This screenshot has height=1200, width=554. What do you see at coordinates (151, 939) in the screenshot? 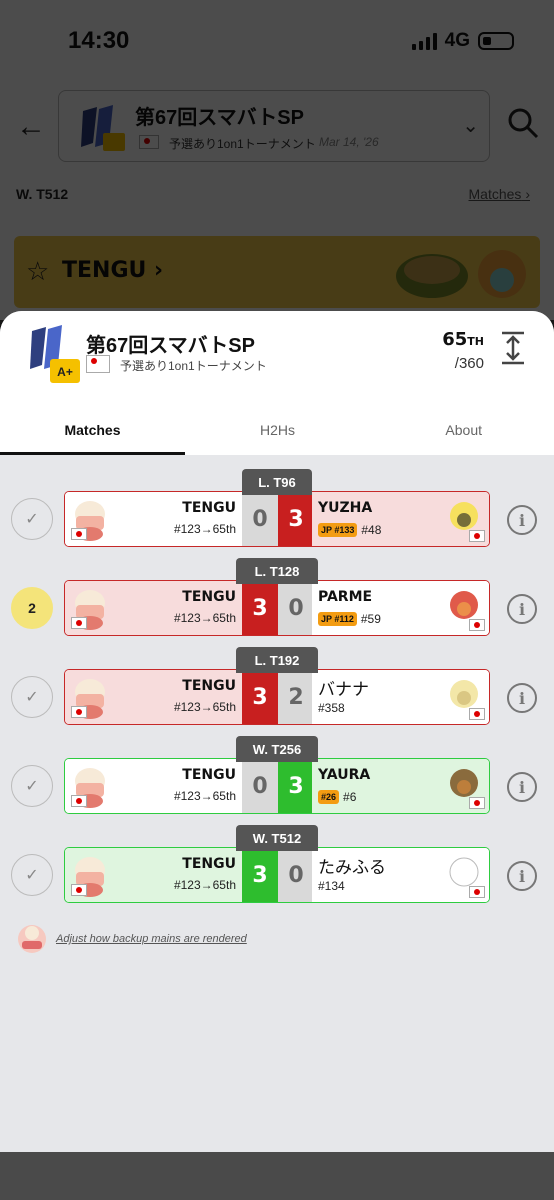
I see `backup-mains-link: Adjust how backup mains are rendered` at bounding box center [151, 939].